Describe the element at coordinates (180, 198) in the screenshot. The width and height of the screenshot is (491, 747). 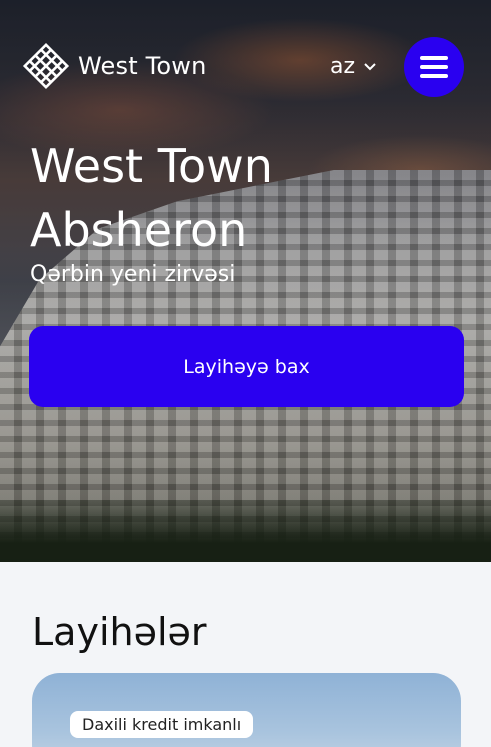
I see `hero-title: West Town Absheron` at that location.